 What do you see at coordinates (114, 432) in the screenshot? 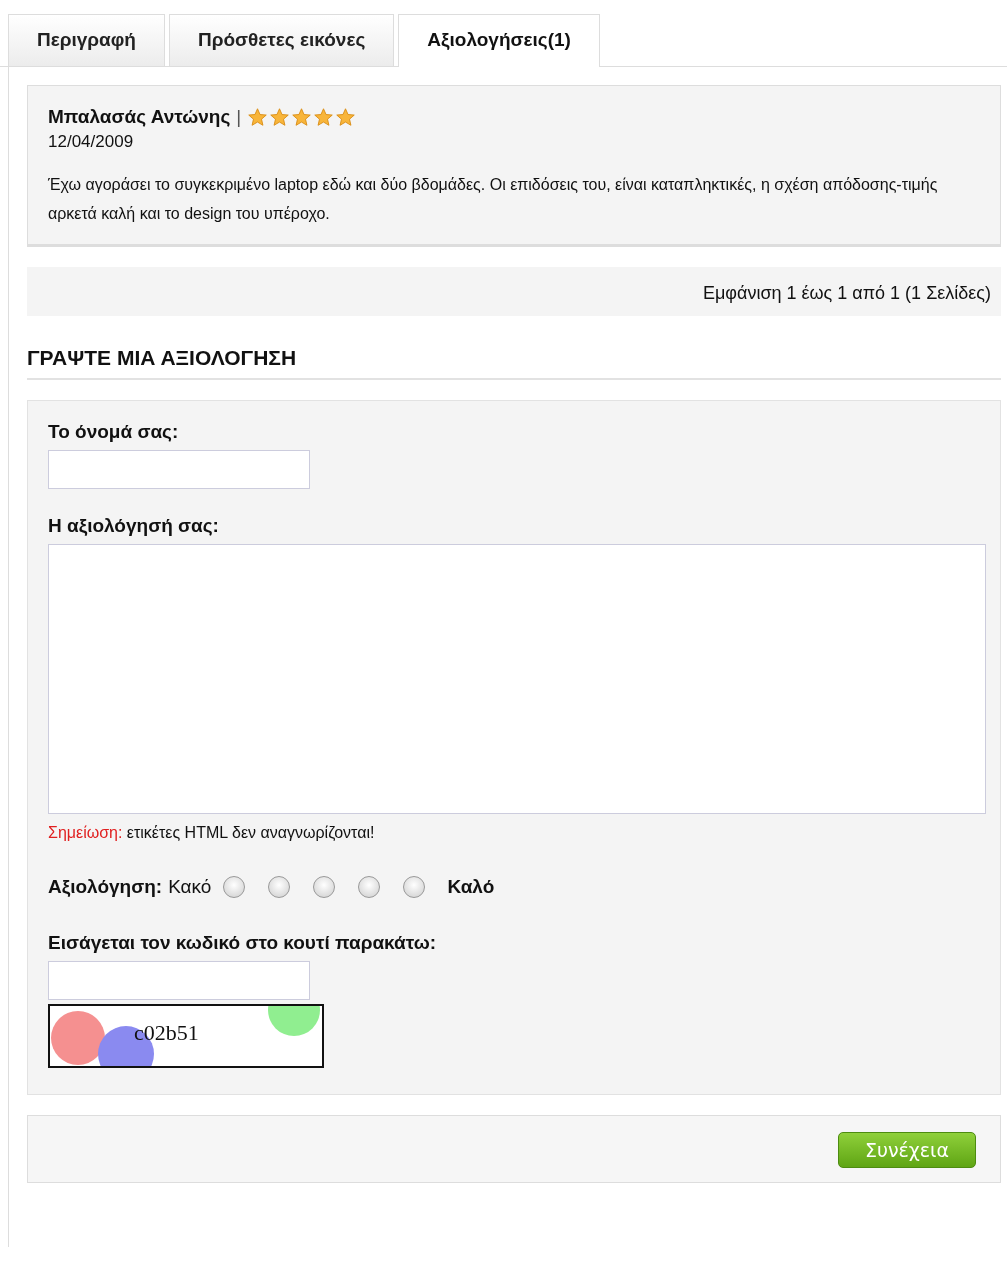
I see `field-label: Το όνομά σας:` at bounding box center [114, 432].